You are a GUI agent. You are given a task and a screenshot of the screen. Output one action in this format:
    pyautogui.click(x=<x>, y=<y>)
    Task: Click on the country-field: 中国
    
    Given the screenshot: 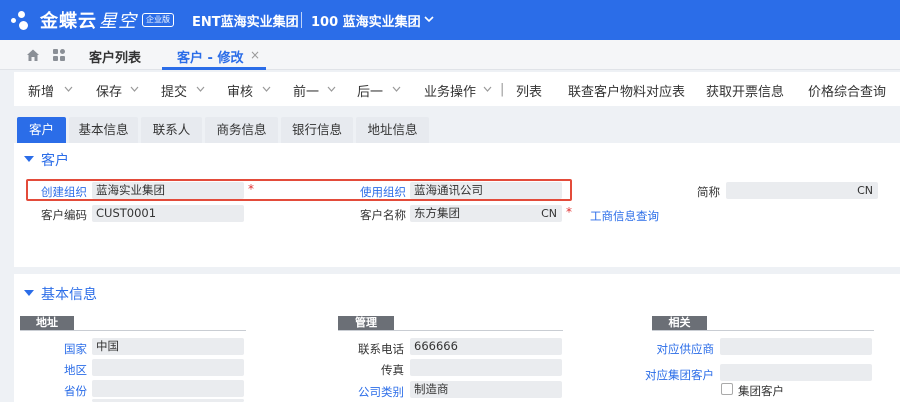 What is the action you would take?
    pyautogui.click(x=168, y=346)
    